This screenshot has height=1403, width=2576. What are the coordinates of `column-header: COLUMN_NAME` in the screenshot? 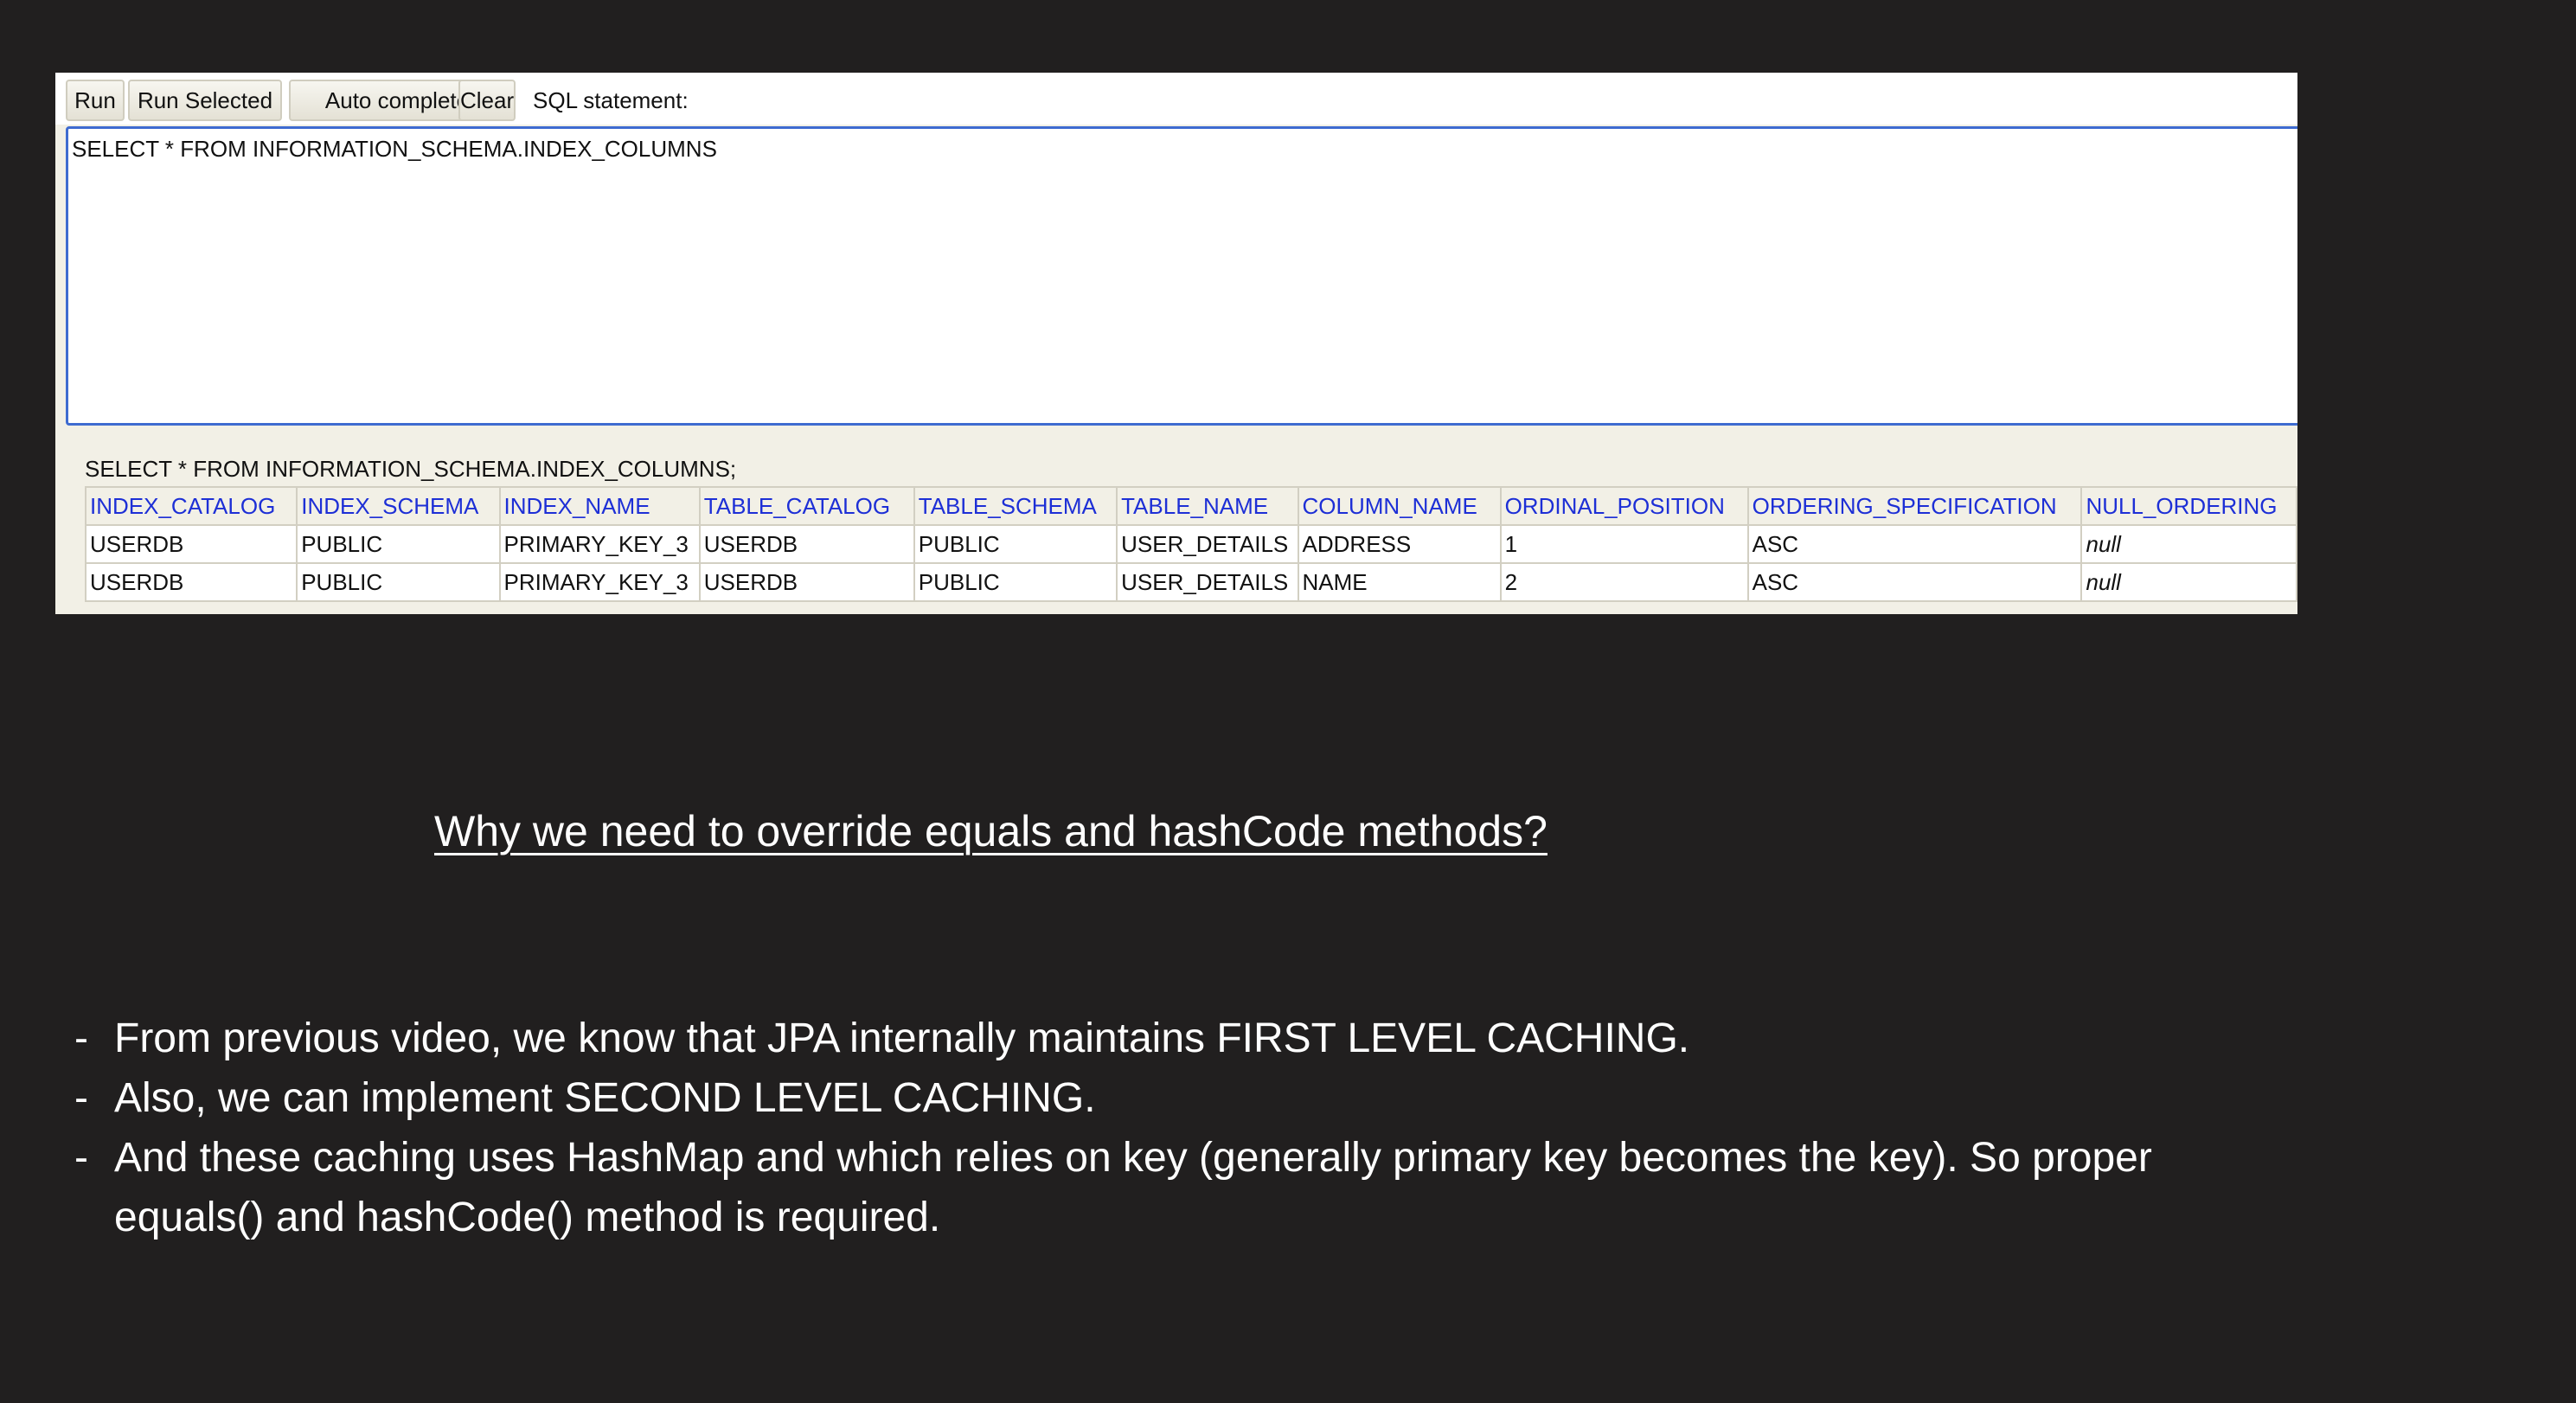 It's located at (1399, 506).